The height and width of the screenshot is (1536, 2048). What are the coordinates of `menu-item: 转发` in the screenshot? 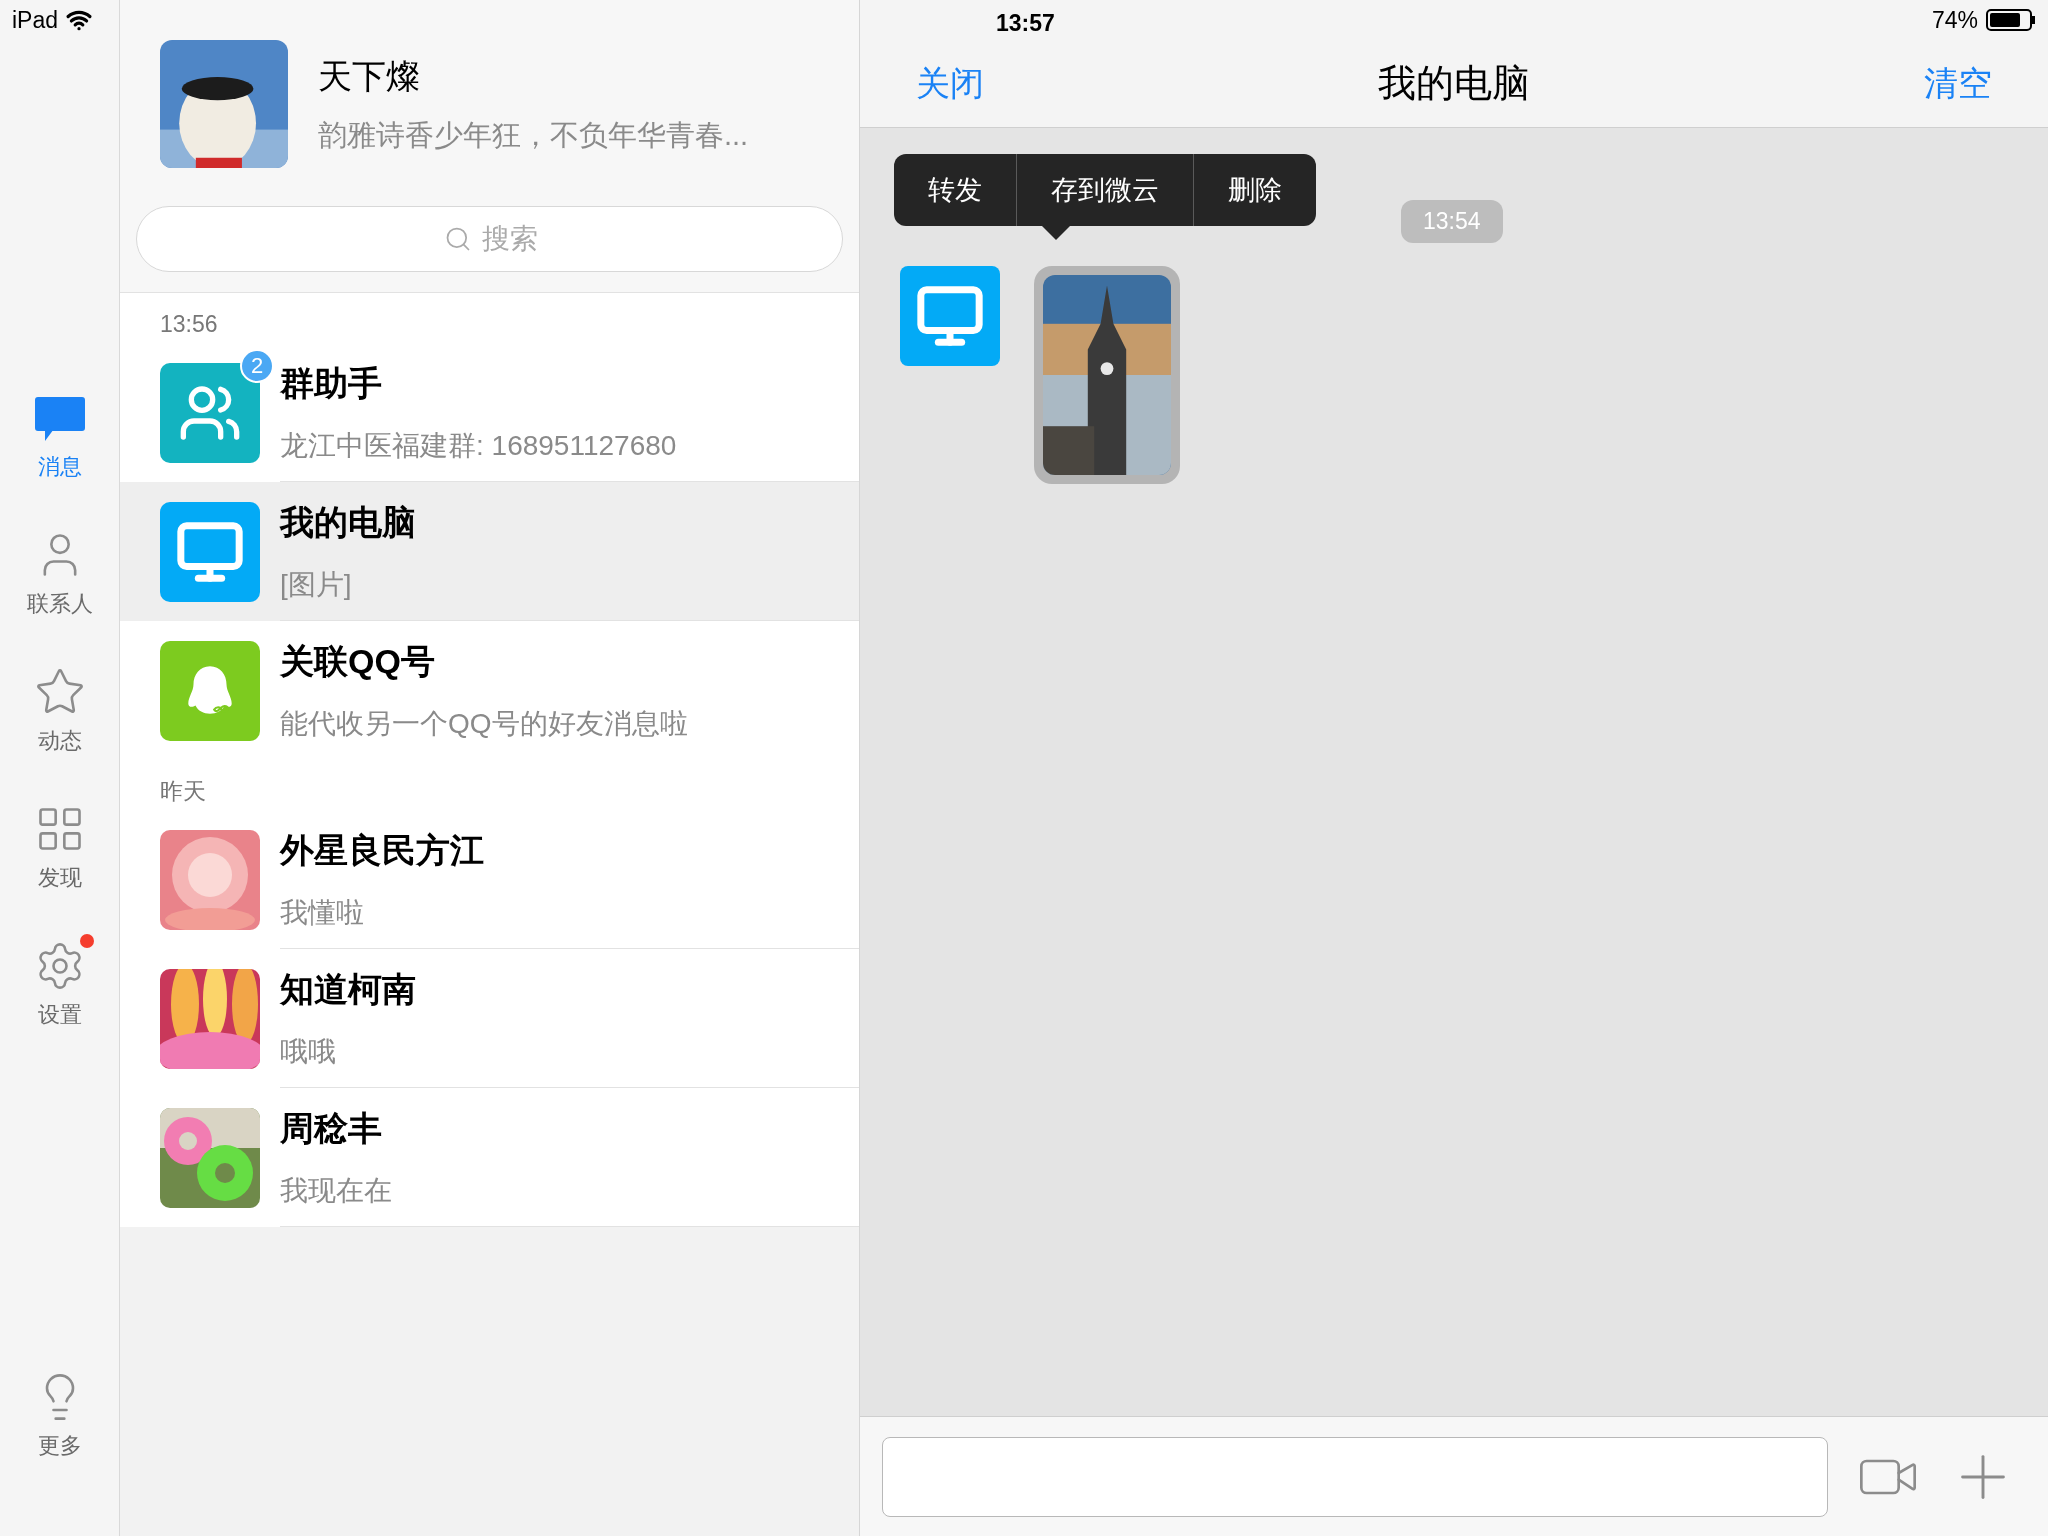 It's located at (955, 190).